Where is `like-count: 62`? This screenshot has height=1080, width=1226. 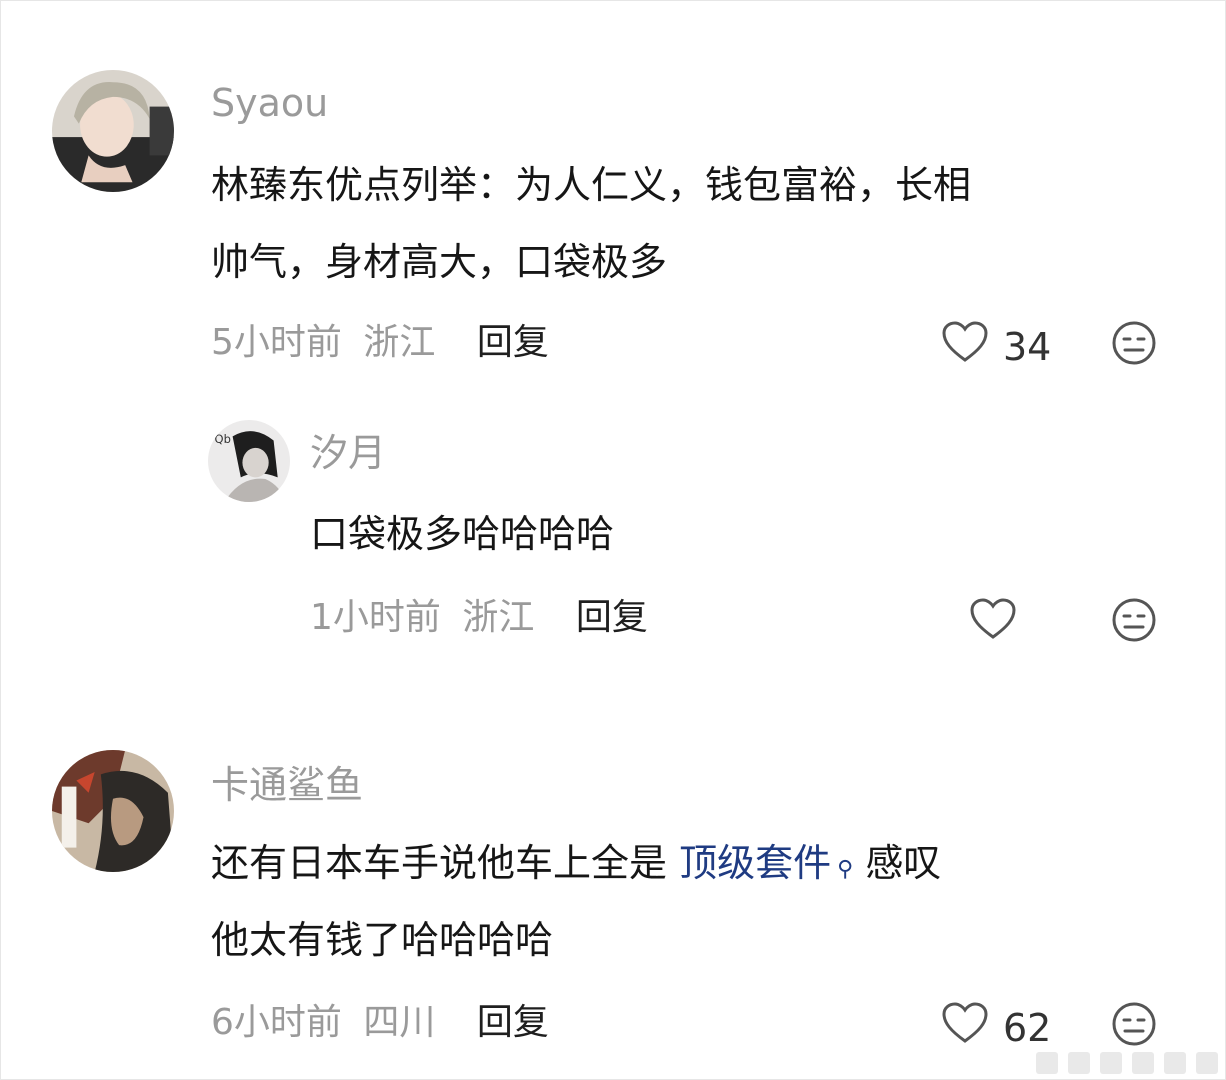
like-count: 62 is located at coordinates (1027, 1027).